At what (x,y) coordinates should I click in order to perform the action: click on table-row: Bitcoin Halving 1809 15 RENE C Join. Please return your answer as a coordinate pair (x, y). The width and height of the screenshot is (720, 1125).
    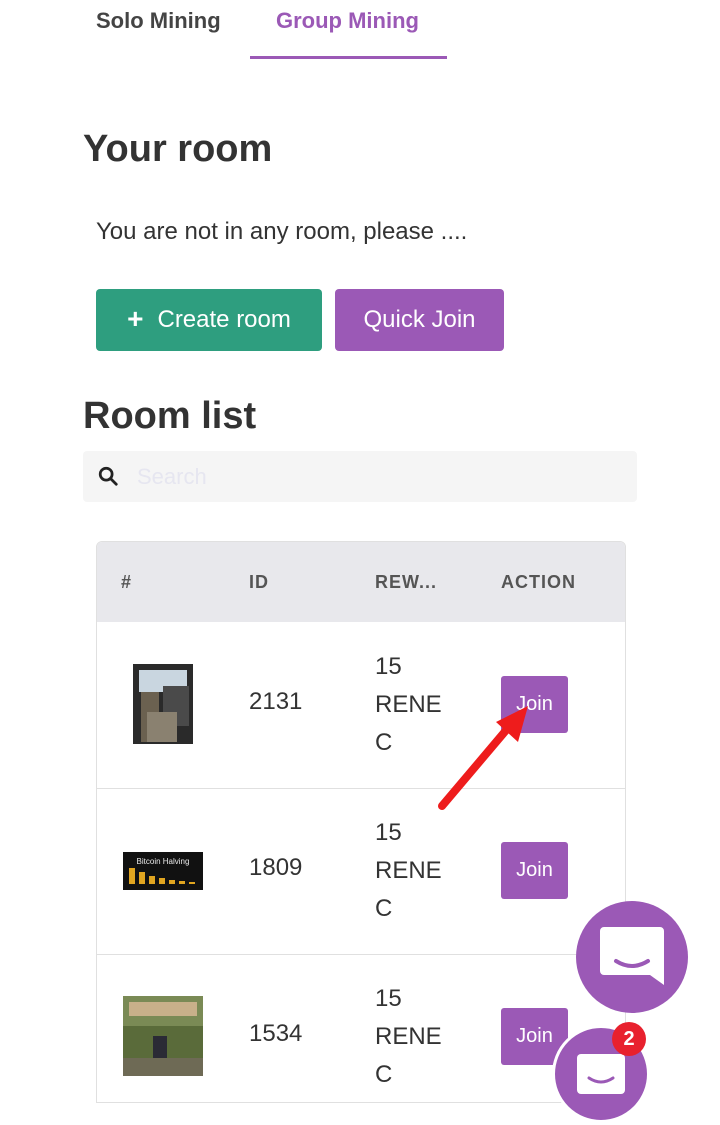
    Looking at the image, I should click on (361, 871).